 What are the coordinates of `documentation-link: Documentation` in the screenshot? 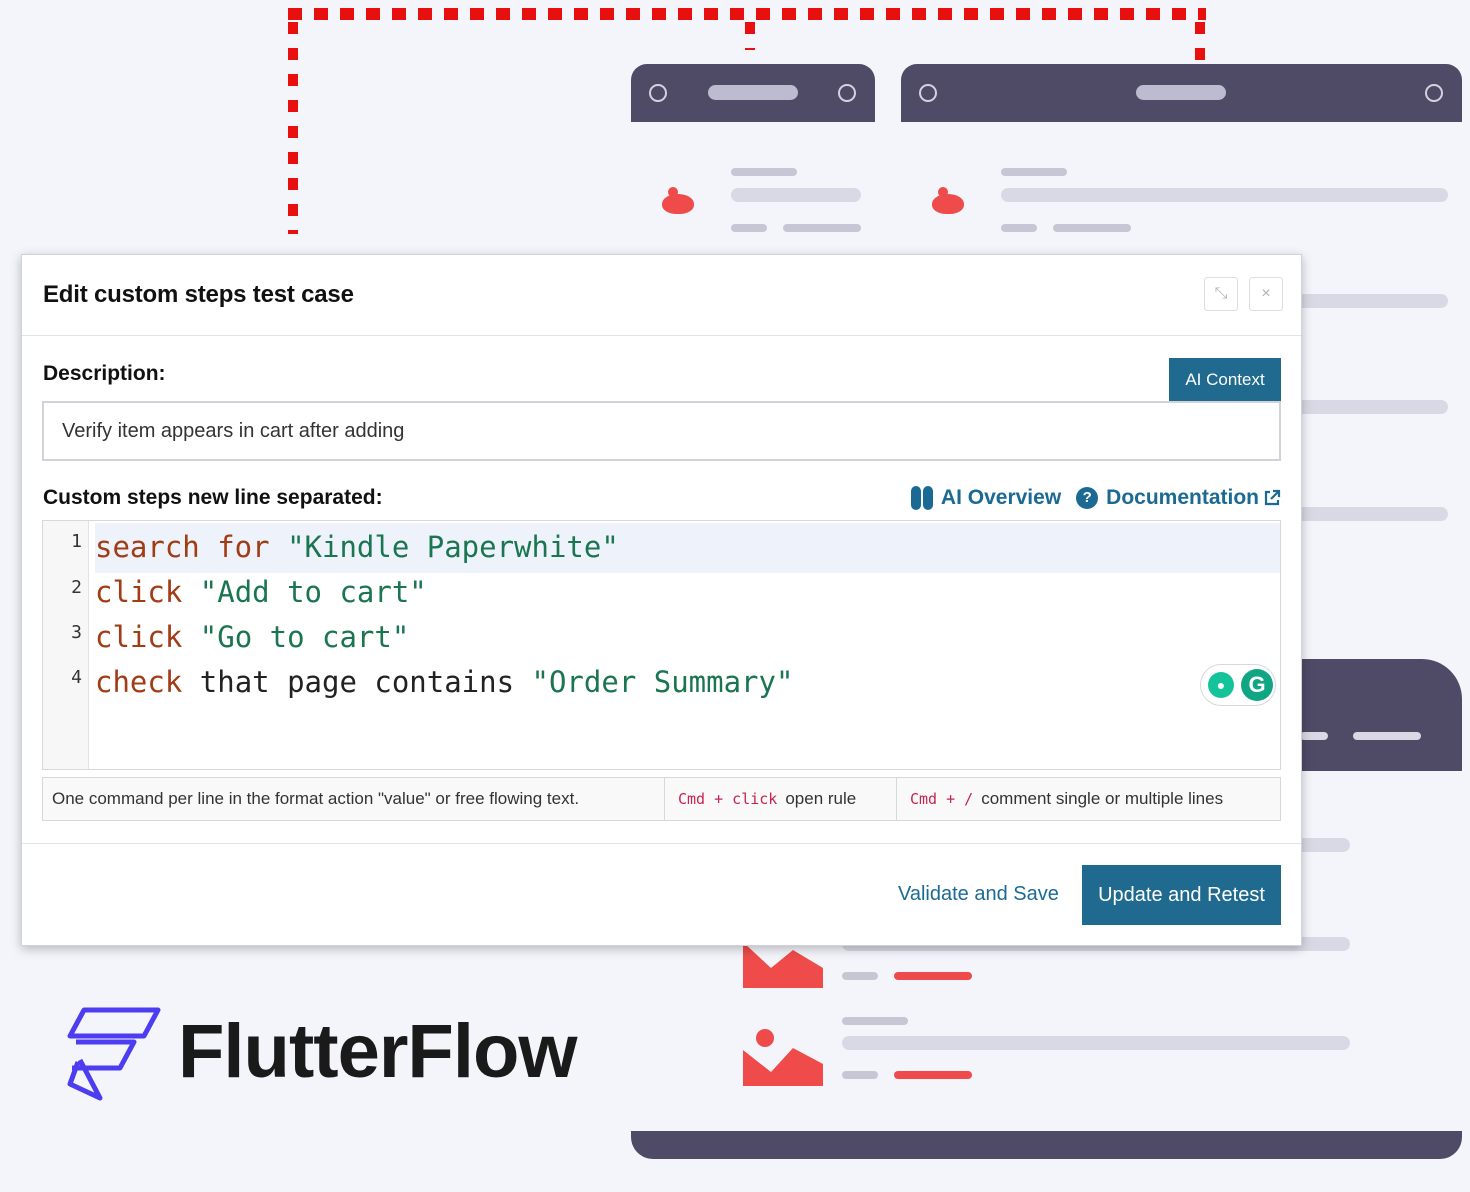 It's located at (1182, 498).